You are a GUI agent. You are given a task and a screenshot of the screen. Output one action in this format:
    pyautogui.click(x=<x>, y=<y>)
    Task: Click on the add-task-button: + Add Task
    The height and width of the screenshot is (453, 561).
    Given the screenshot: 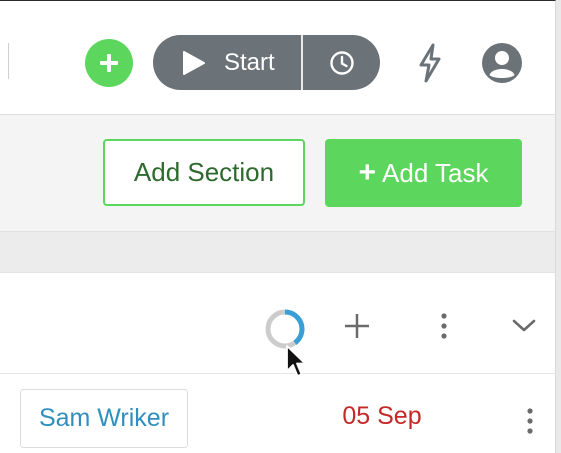 What is the action you would take?
    pyautogui.click(x=423, y=173)
    